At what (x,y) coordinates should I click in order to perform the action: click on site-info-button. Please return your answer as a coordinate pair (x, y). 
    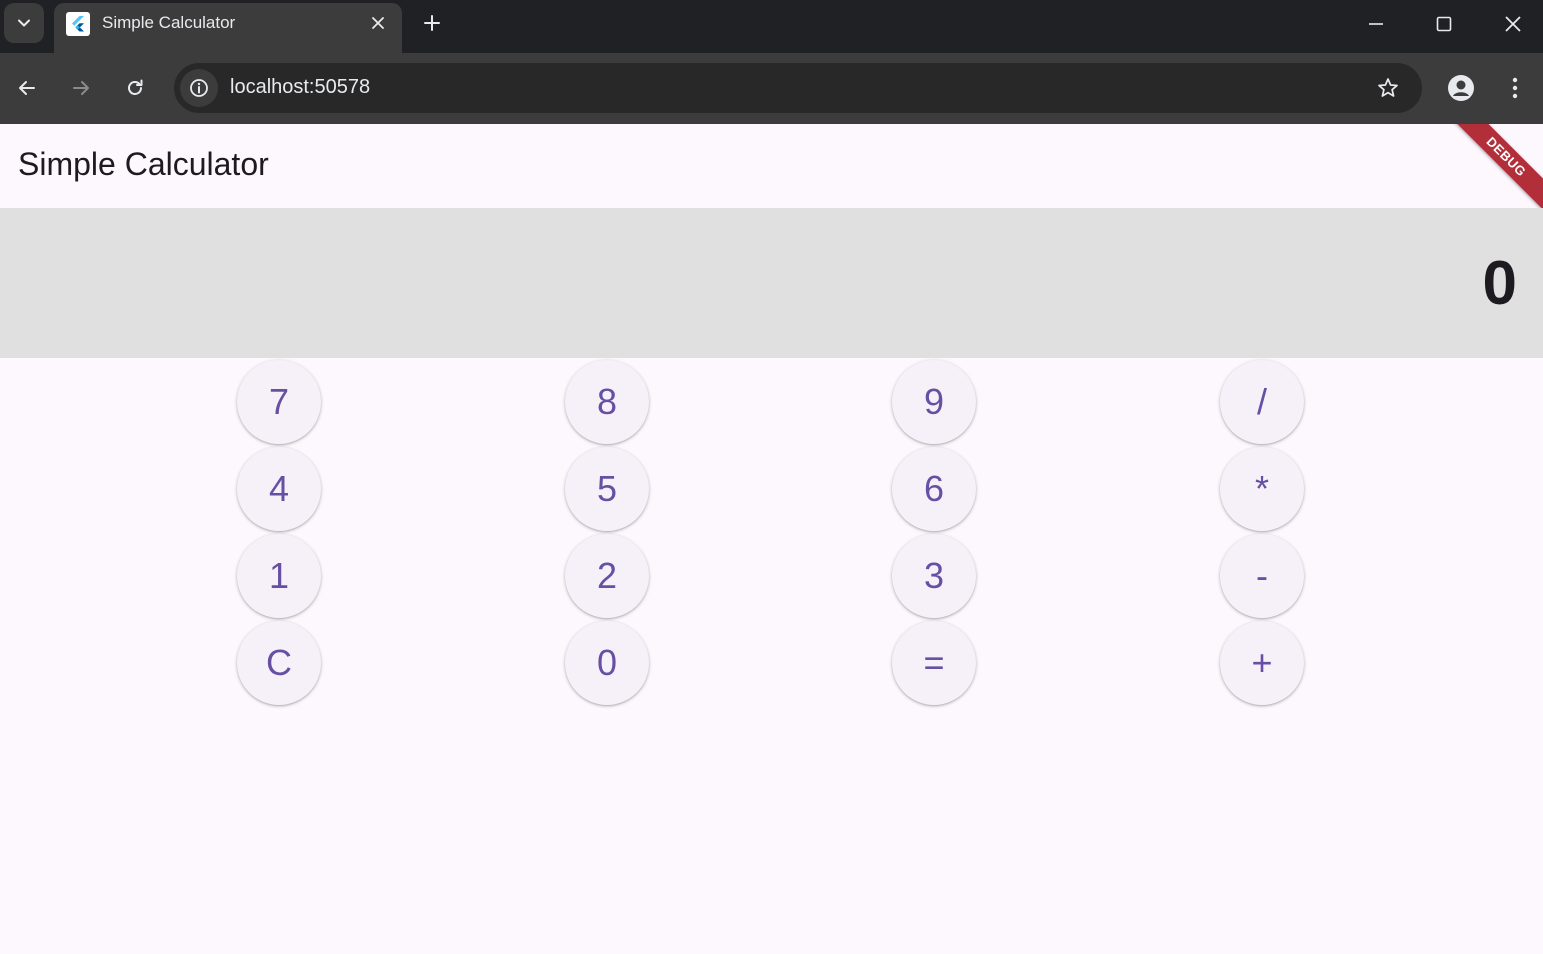
    Looking at the image, I should click on (199, 88).